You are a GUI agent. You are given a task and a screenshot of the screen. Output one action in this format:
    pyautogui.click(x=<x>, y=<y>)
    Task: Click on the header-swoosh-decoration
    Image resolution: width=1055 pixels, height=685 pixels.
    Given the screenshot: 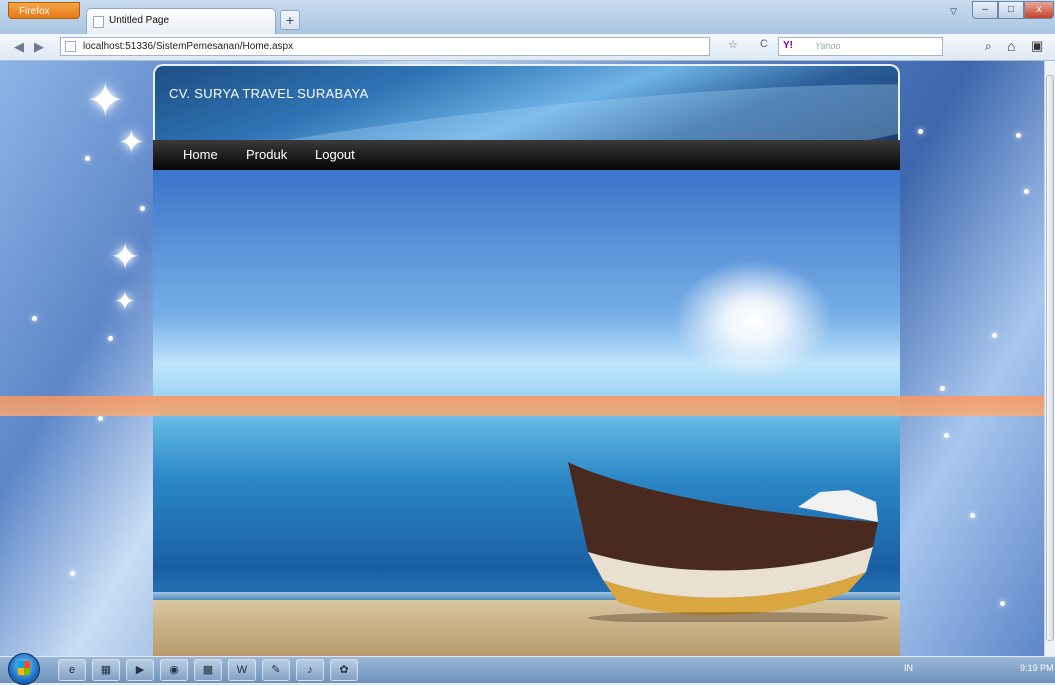 What is the action you would take?
    pyautogui.click(x=526, y=103)
    